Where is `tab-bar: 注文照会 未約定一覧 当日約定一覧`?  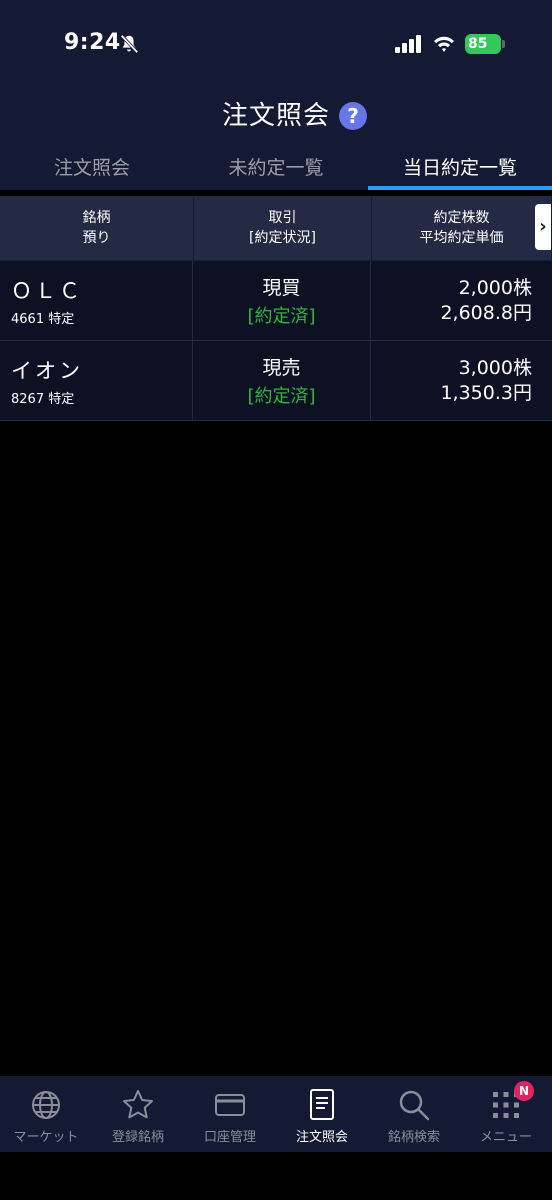 tab-bar: 注文照会 未約定一覧 当日約定一覧 is located at coordinates (276, 168).